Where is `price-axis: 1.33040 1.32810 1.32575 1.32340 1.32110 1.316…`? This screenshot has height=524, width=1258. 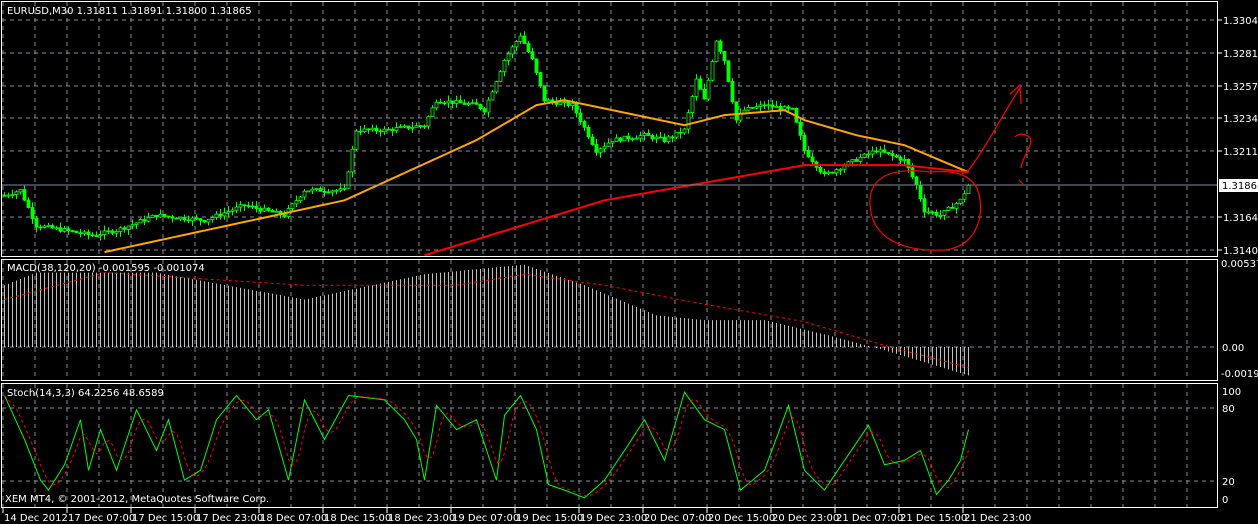
price-axis: 1.33040 1.32810 1.32575 1.32340 1.32110 1.316… is located at coordinates (1238, 136).